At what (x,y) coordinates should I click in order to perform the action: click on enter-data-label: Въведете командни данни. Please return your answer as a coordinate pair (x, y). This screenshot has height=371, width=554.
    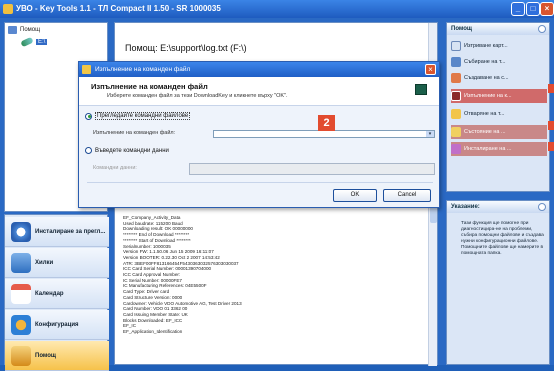
    Looking at the image, I should click on (132, 150).